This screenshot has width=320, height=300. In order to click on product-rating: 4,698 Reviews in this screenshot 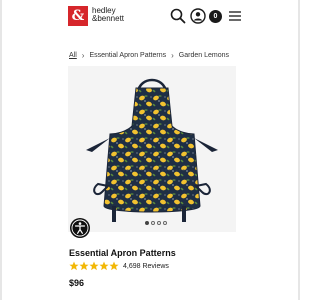, I will do `click(119, 266)`.